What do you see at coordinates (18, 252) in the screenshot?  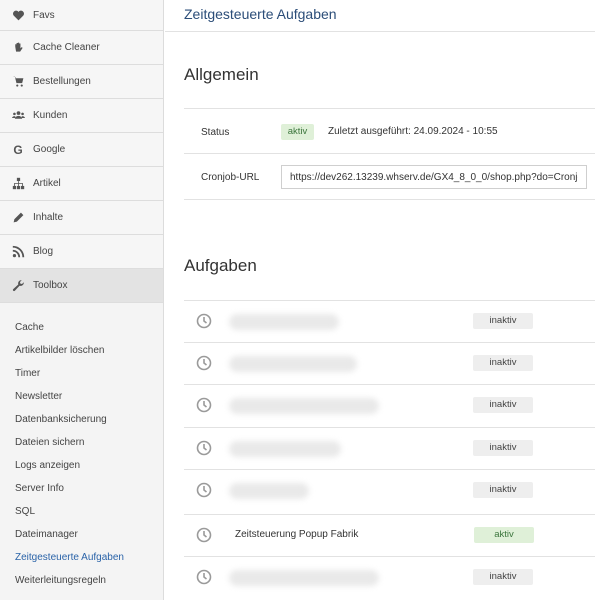 I see `feed-icon` at bounding box center [18, 252].